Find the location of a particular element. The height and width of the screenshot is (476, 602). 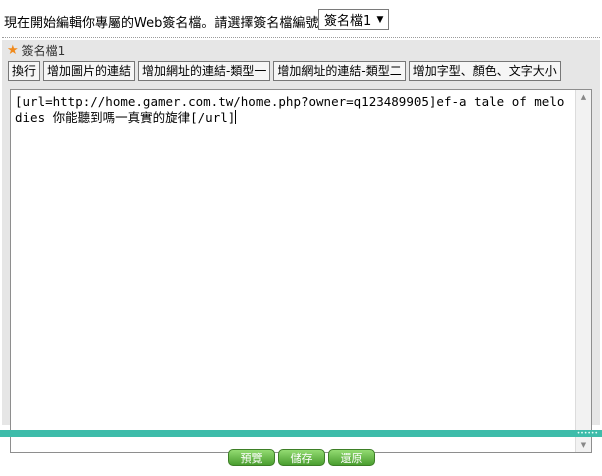

newline-button: 換行 is located at coordinates (24, 71).